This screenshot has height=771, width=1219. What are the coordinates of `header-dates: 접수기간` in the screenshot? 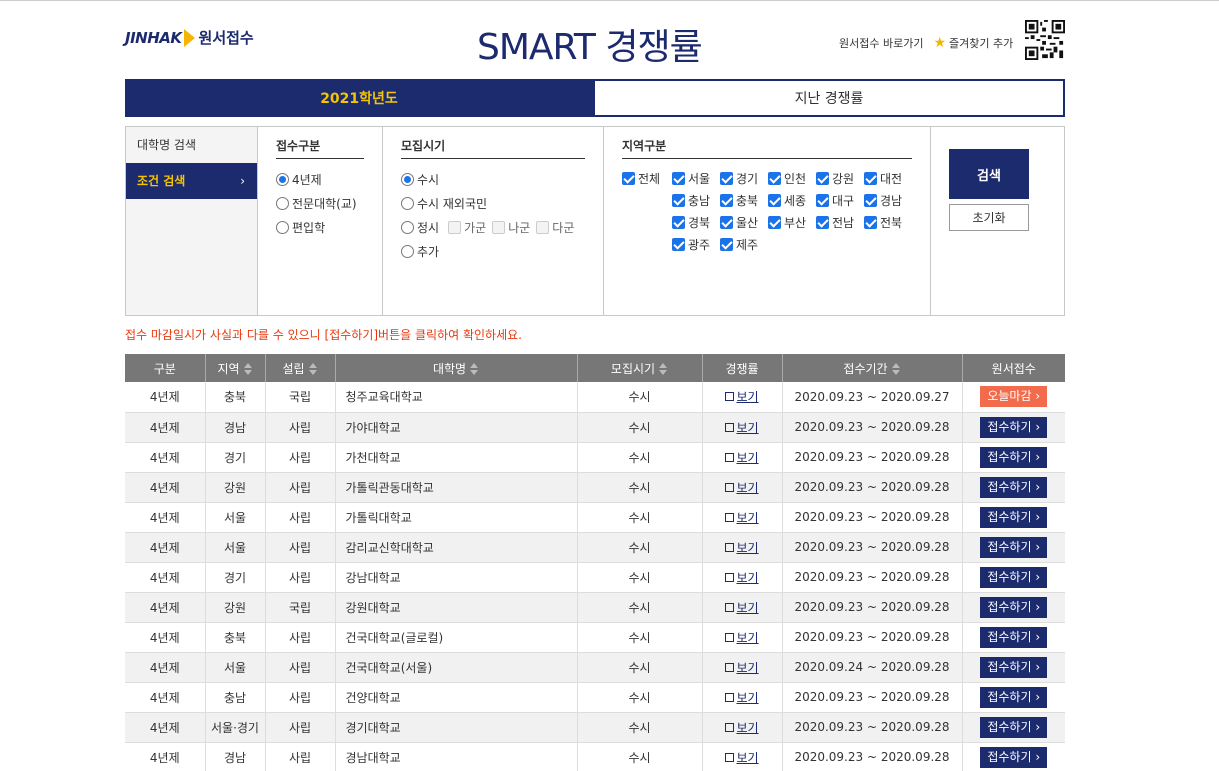 It's located at (872, 368).